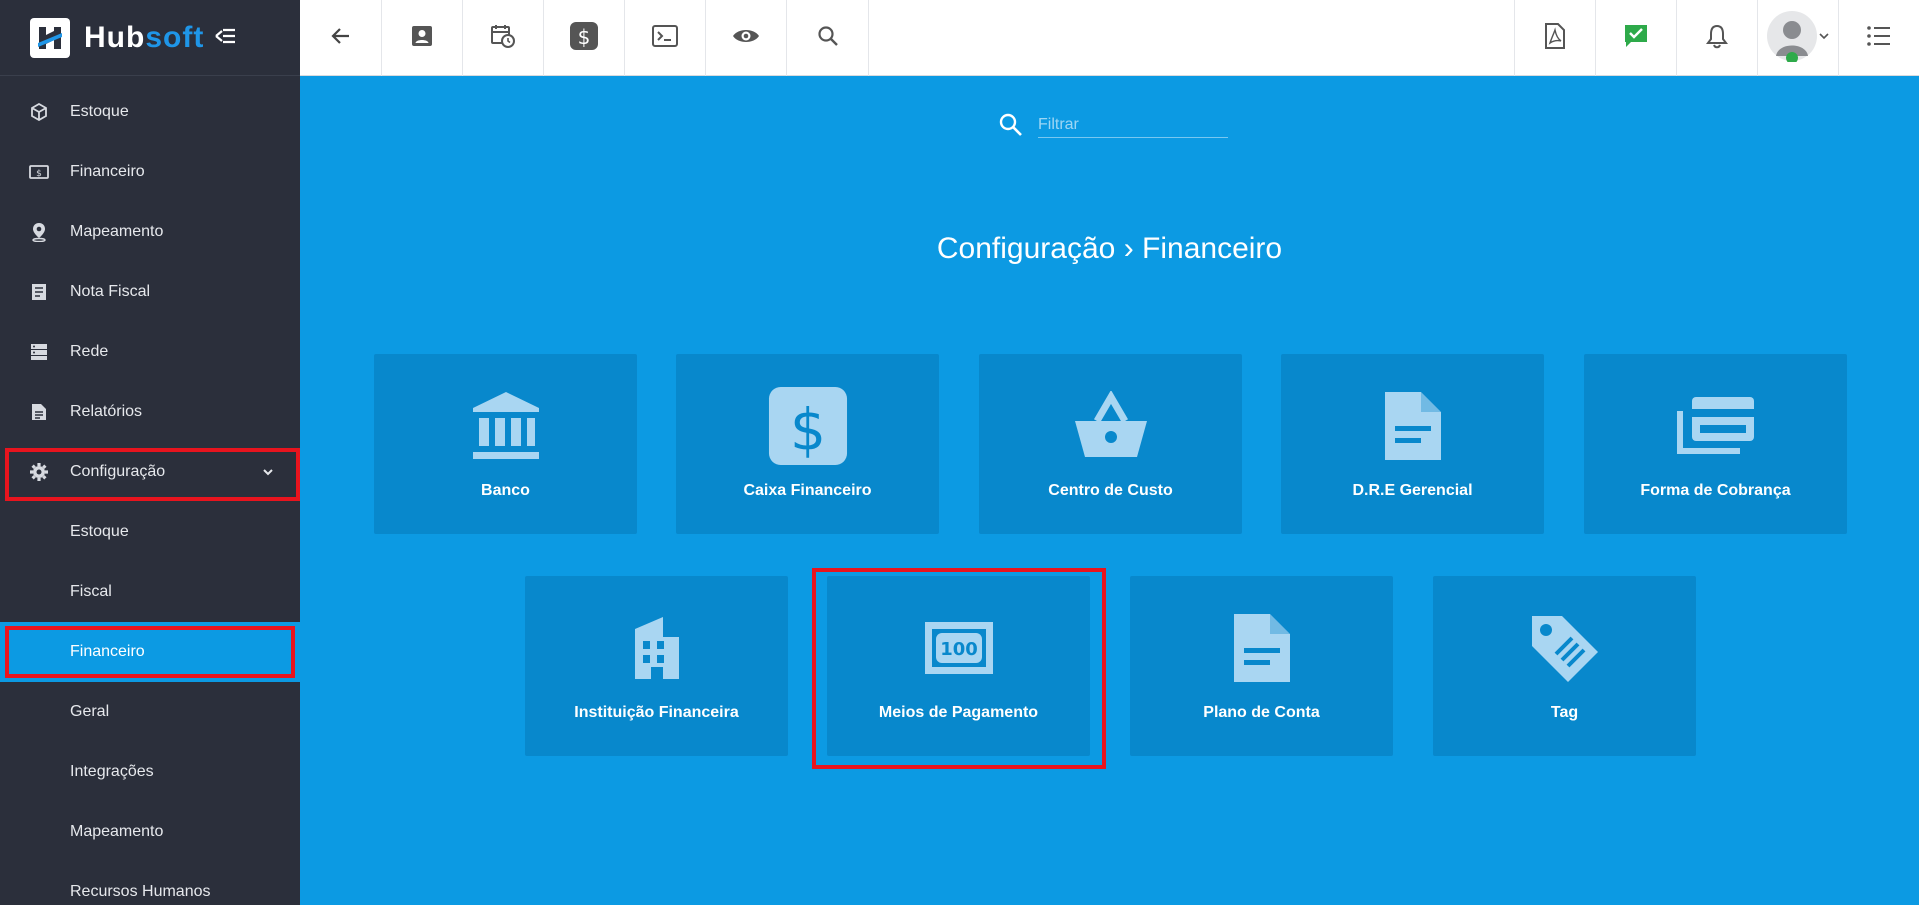  I want to click on dollar-icon: $, so click(584, 38).